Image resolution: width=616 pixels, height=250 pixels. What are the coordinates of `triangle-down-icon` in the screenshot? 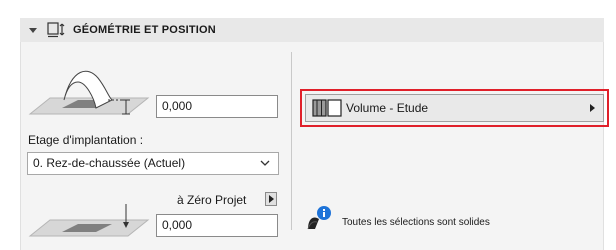 It's located at (33, 30).